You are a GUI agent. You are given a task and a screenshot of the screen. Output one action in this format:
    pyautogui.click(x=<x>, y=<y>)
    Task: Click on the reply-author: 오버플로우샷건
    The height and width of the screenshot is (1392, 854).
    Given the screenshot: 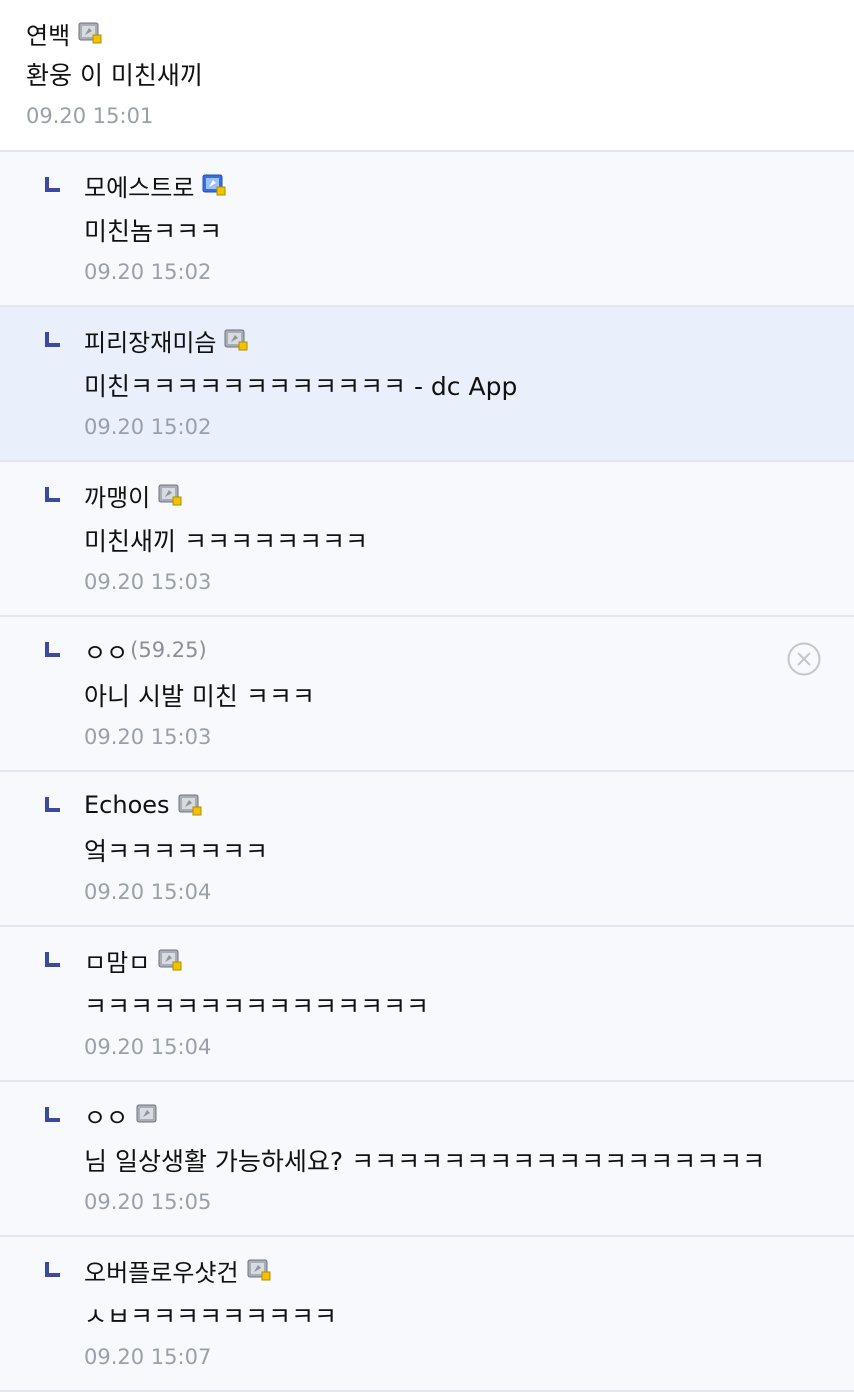 What is the action you would take?
    pyautogui.click(x=454, y=1270)
    